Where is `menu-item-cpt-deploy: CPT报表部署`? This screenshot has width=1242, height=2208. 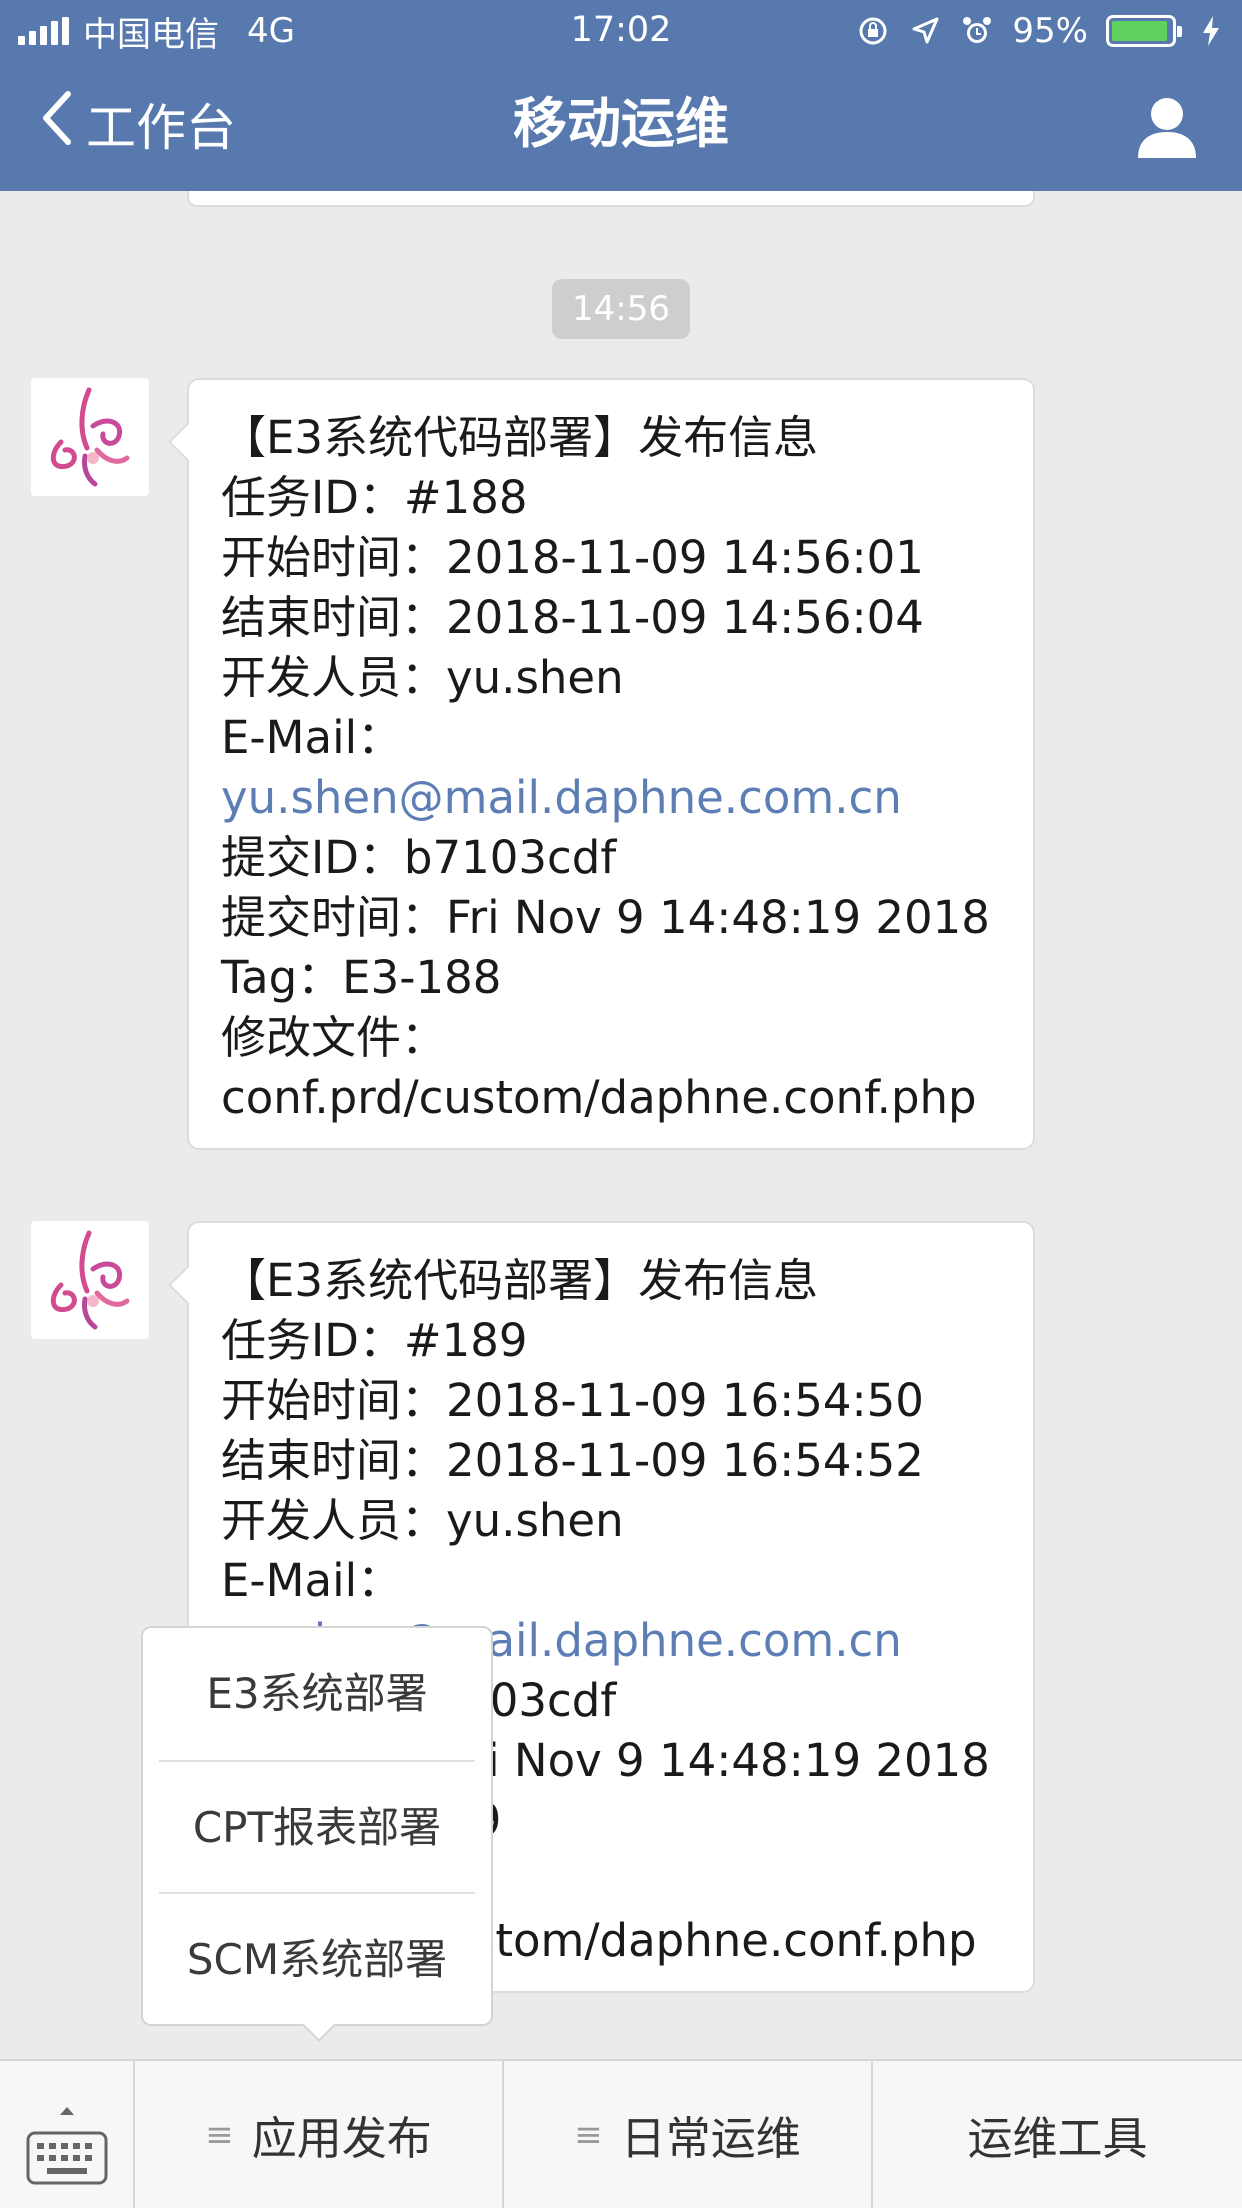
menu-item-cpt-deploy: CPT报表部署 is located at coordinates (317, 1826).